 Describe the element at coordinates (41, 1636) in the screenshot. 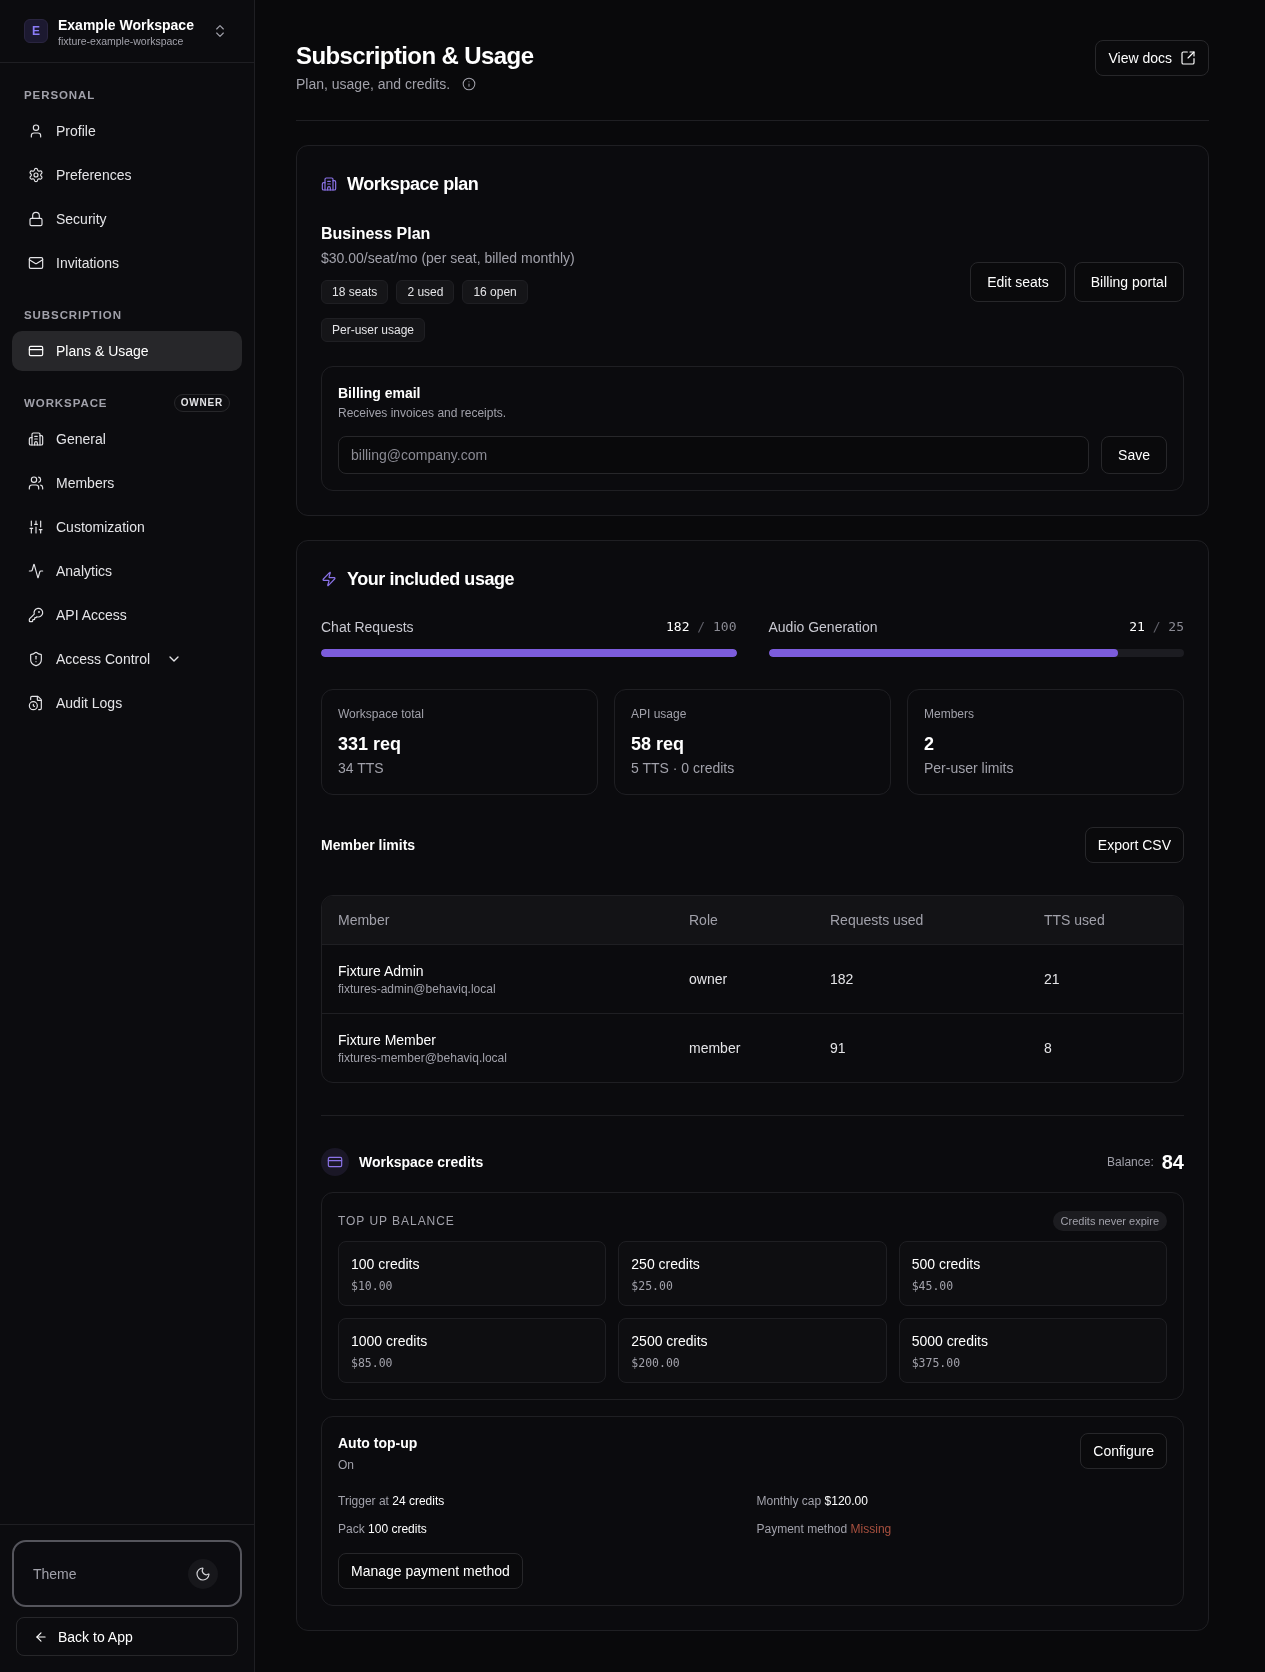

I see `arrow-left-icon` at that location.